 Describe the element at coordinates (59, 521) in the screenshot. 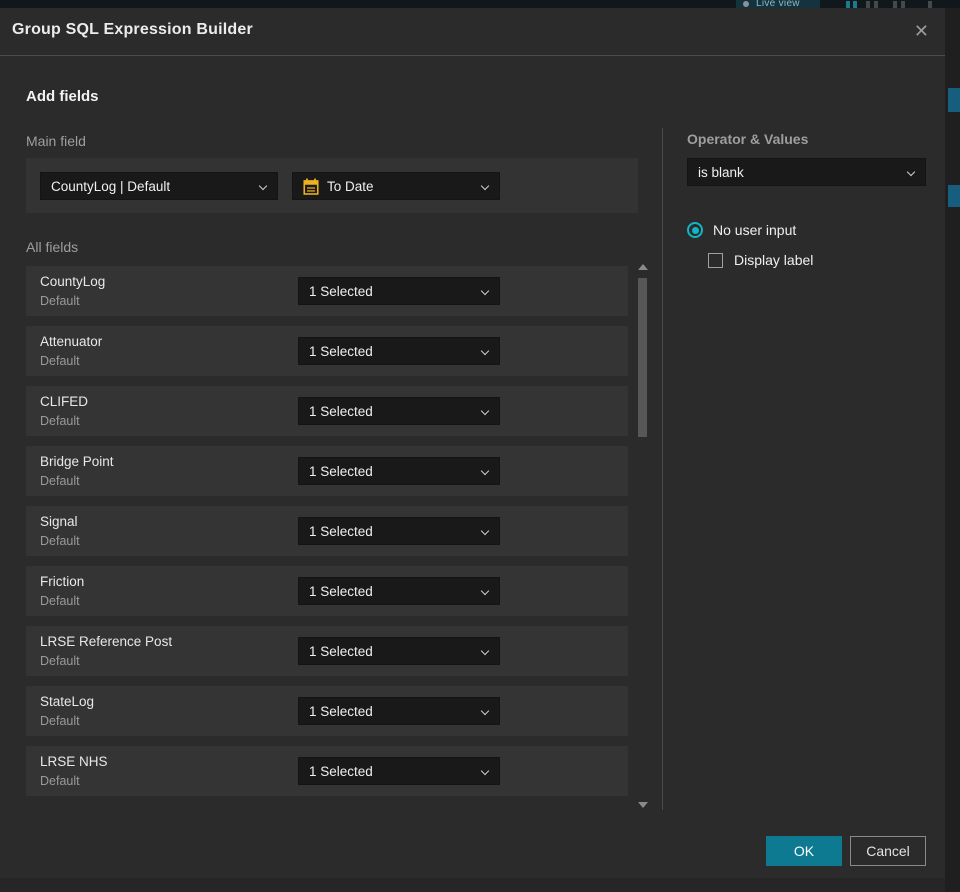

I see `field-name: Signal` at that location.